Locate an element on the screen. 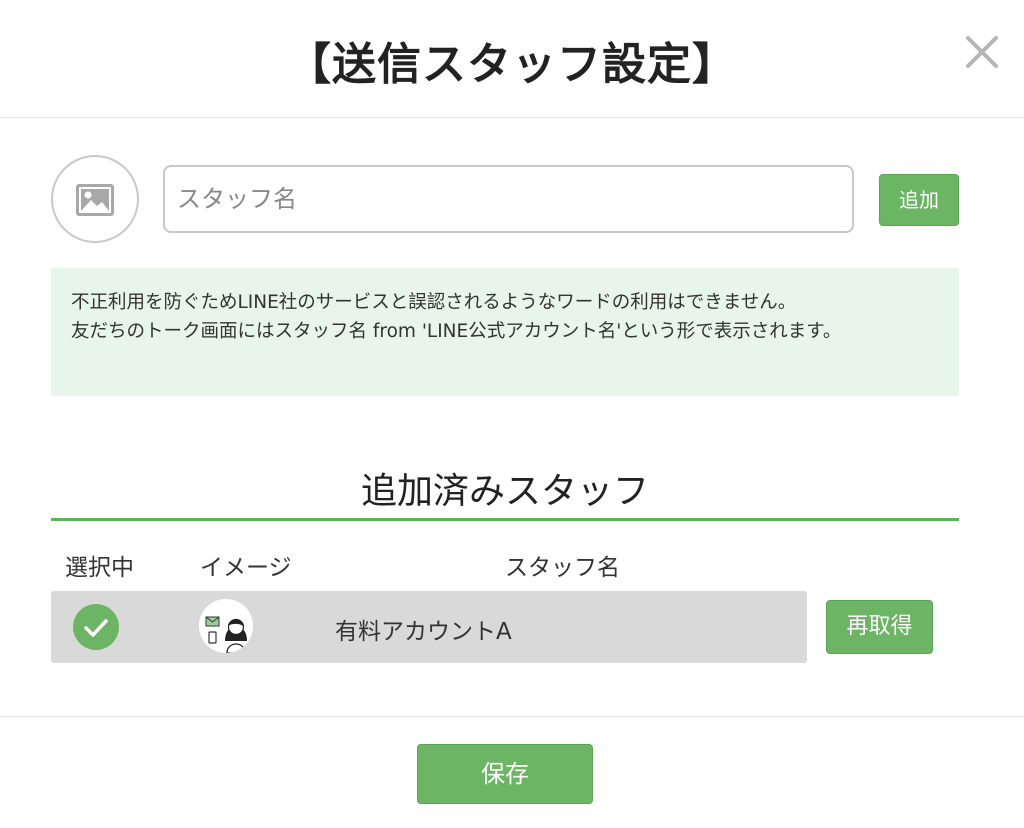  save-button: 保存 is located at coordinates (505, 774).